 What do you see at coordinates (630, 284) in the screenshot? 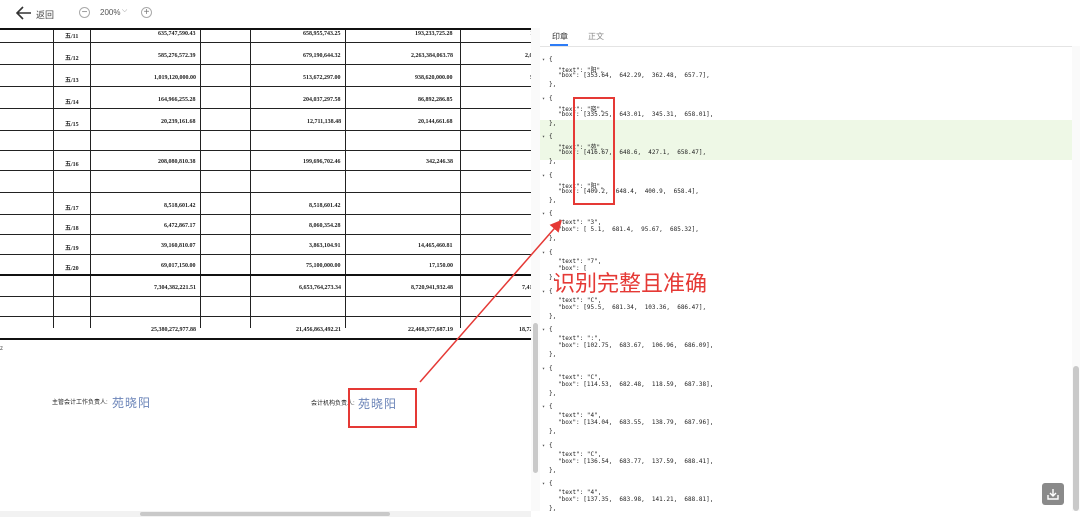
I see `annotation-text: 识别完整且准确` at bounding box center [630, 284].